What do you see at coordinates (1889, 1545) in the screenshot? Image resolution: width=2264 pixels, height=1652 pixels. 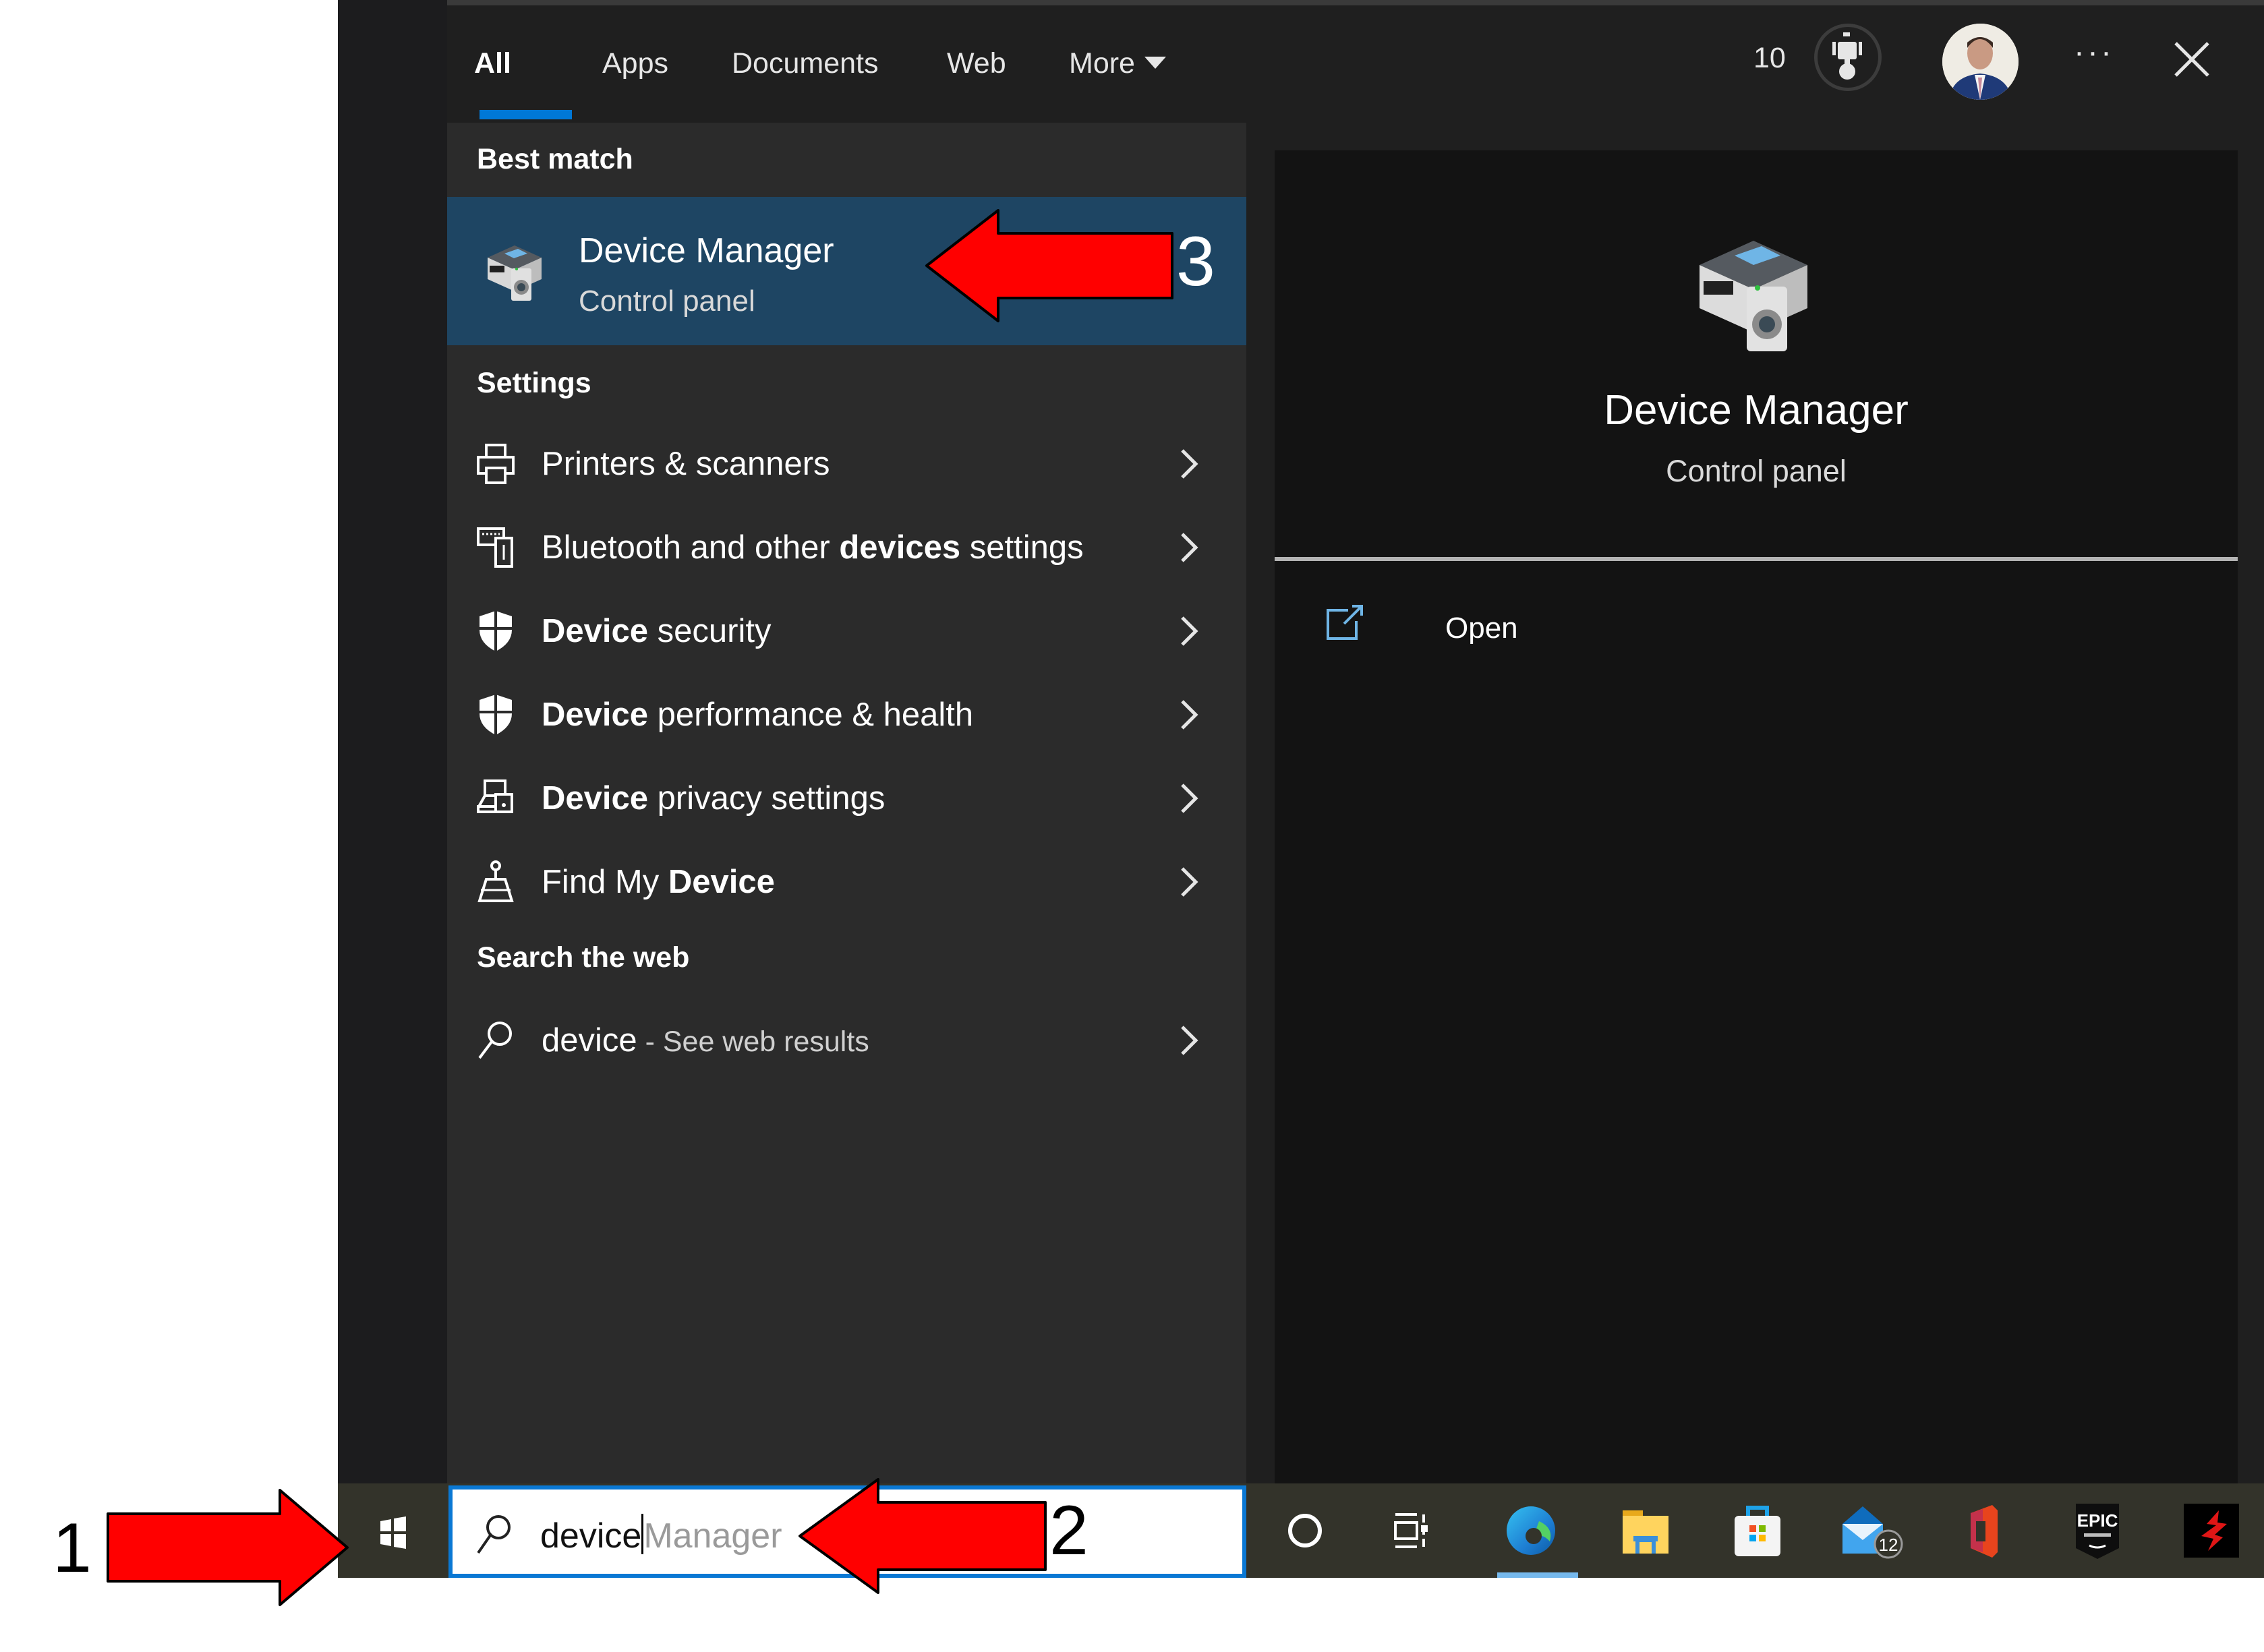 I see `mail-badge-count: 12` at bounding box center [1889, 1545].